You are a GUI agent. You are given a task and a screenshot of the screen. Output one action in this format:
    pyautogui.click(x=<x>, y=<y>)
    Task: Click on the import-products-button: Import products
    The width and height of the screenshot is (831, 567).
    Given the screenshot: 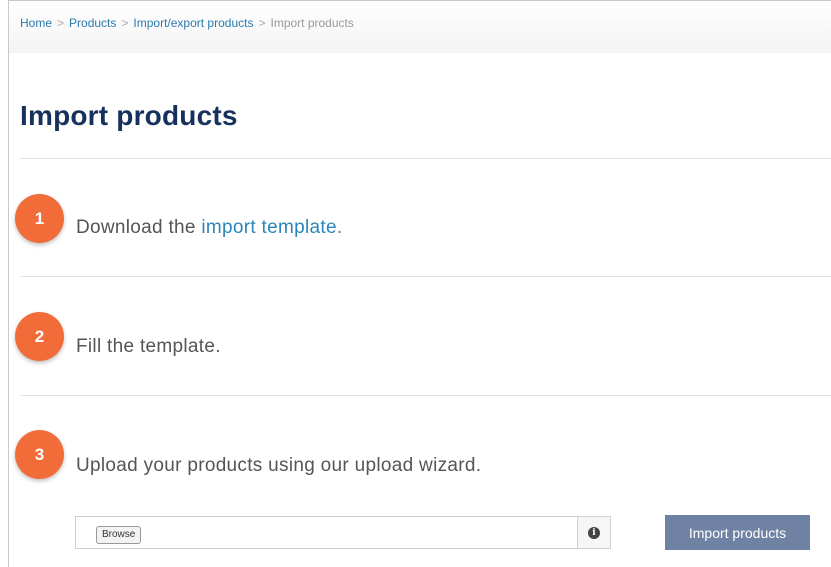 What is the action you would take?
    pyautogui.click(x=737, y=532)
    